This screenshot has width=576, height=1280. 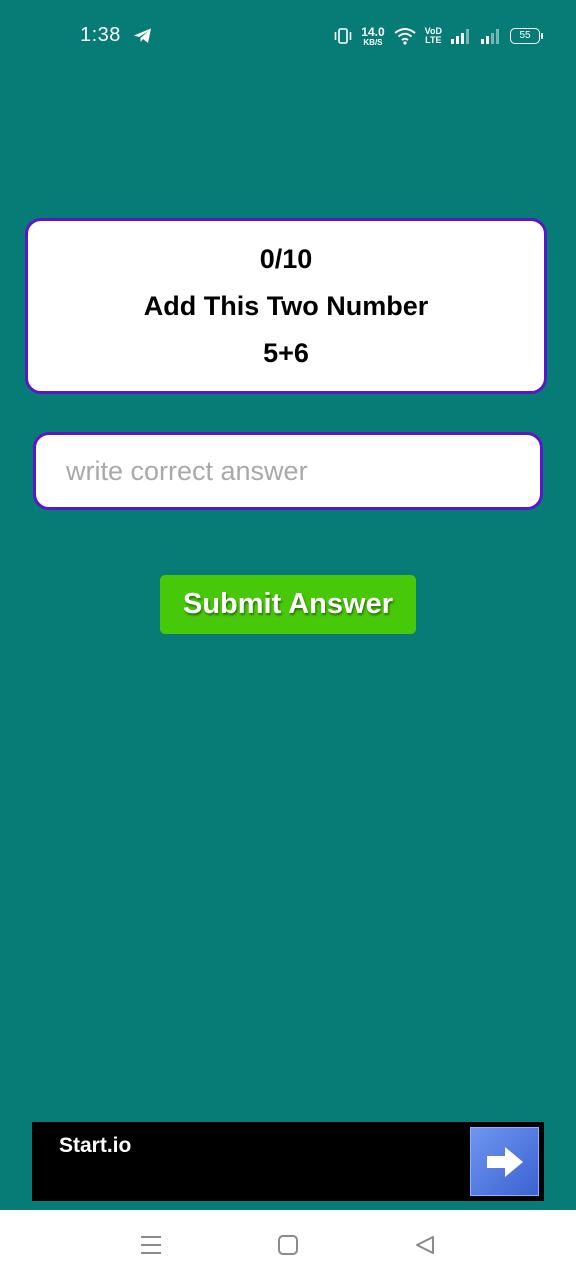 I want to click on net-speed: 14.0 KB/S, so click(x=372, y=36).